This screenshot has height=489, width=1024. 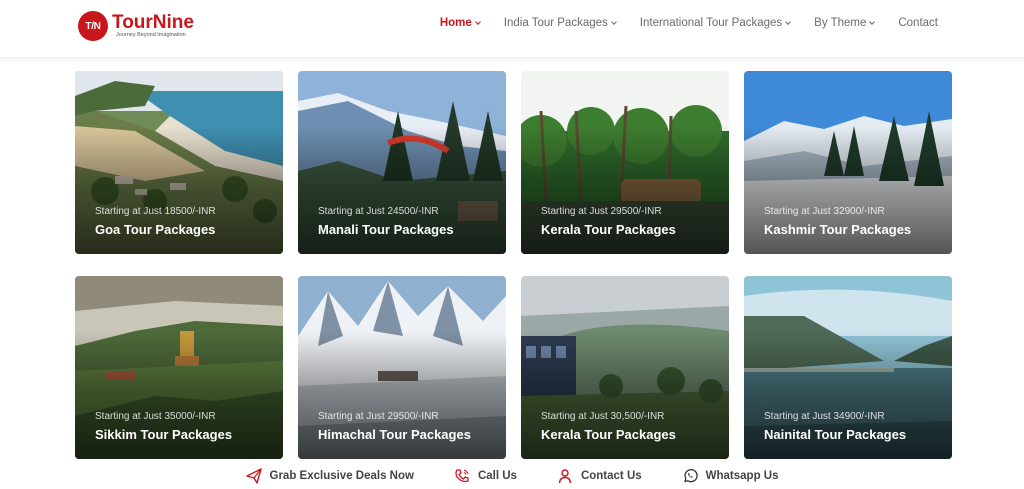 I want to click on nav-international-tour-packages: International Tour Packages, so click(x=715, y=23).